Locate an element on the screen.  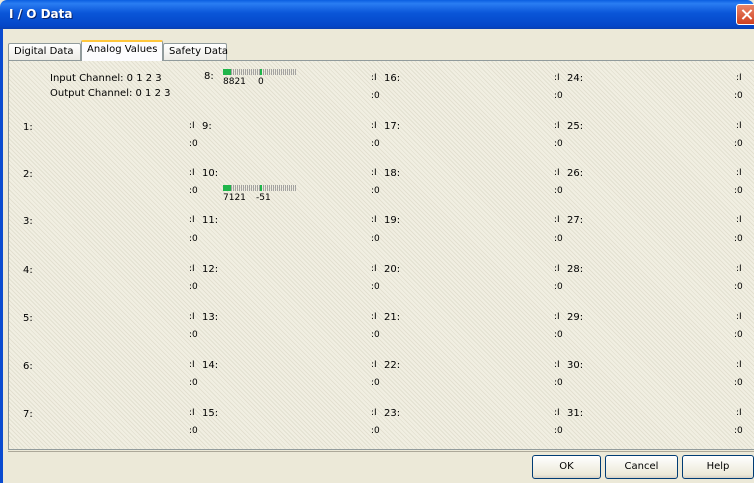
channel-25-zero: :0 is located at coordinates (558, 144).